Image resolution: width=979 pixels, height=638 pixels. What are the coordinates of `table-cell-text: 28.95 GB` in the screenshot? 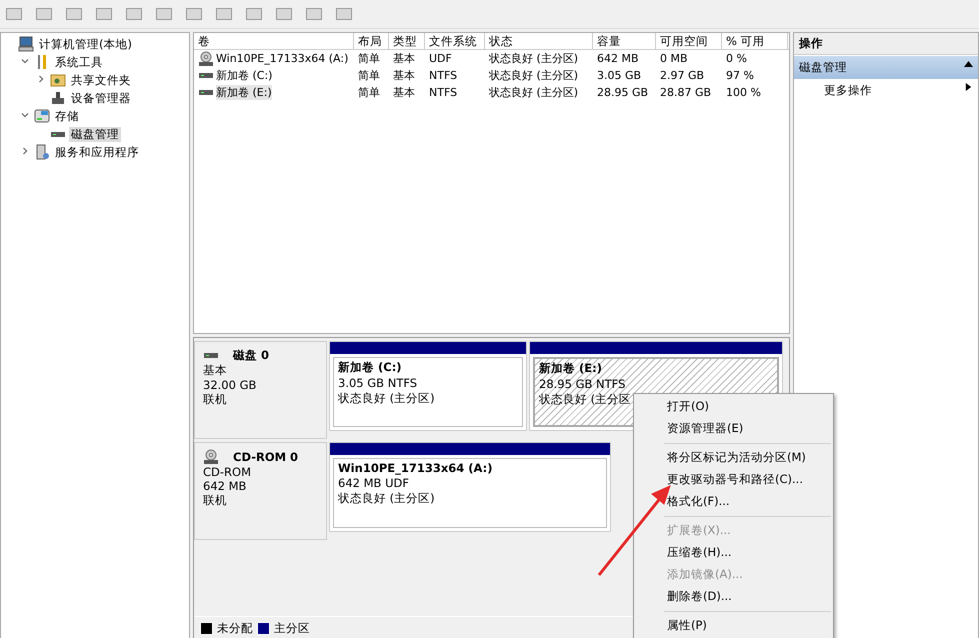 It's located at (623, 92).